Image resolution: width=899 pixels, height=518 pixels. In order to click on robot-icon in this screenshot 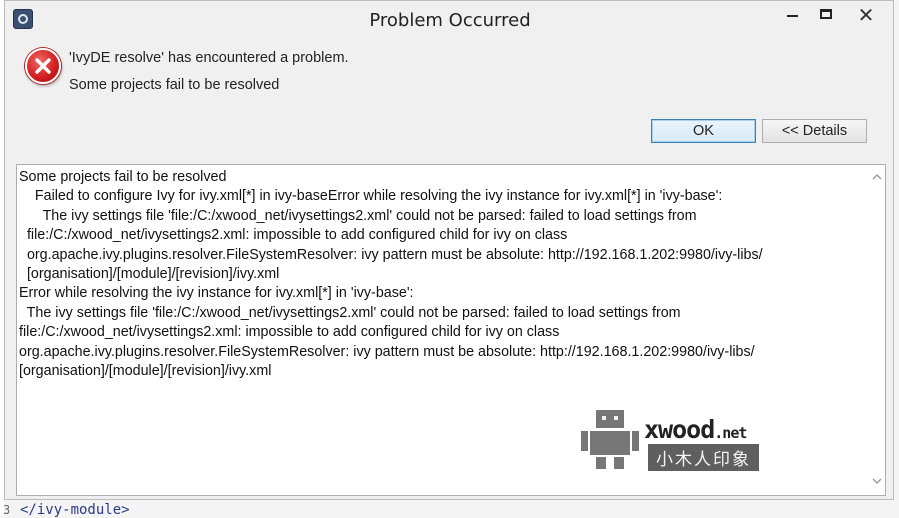, I will do `click(610, 439)`.